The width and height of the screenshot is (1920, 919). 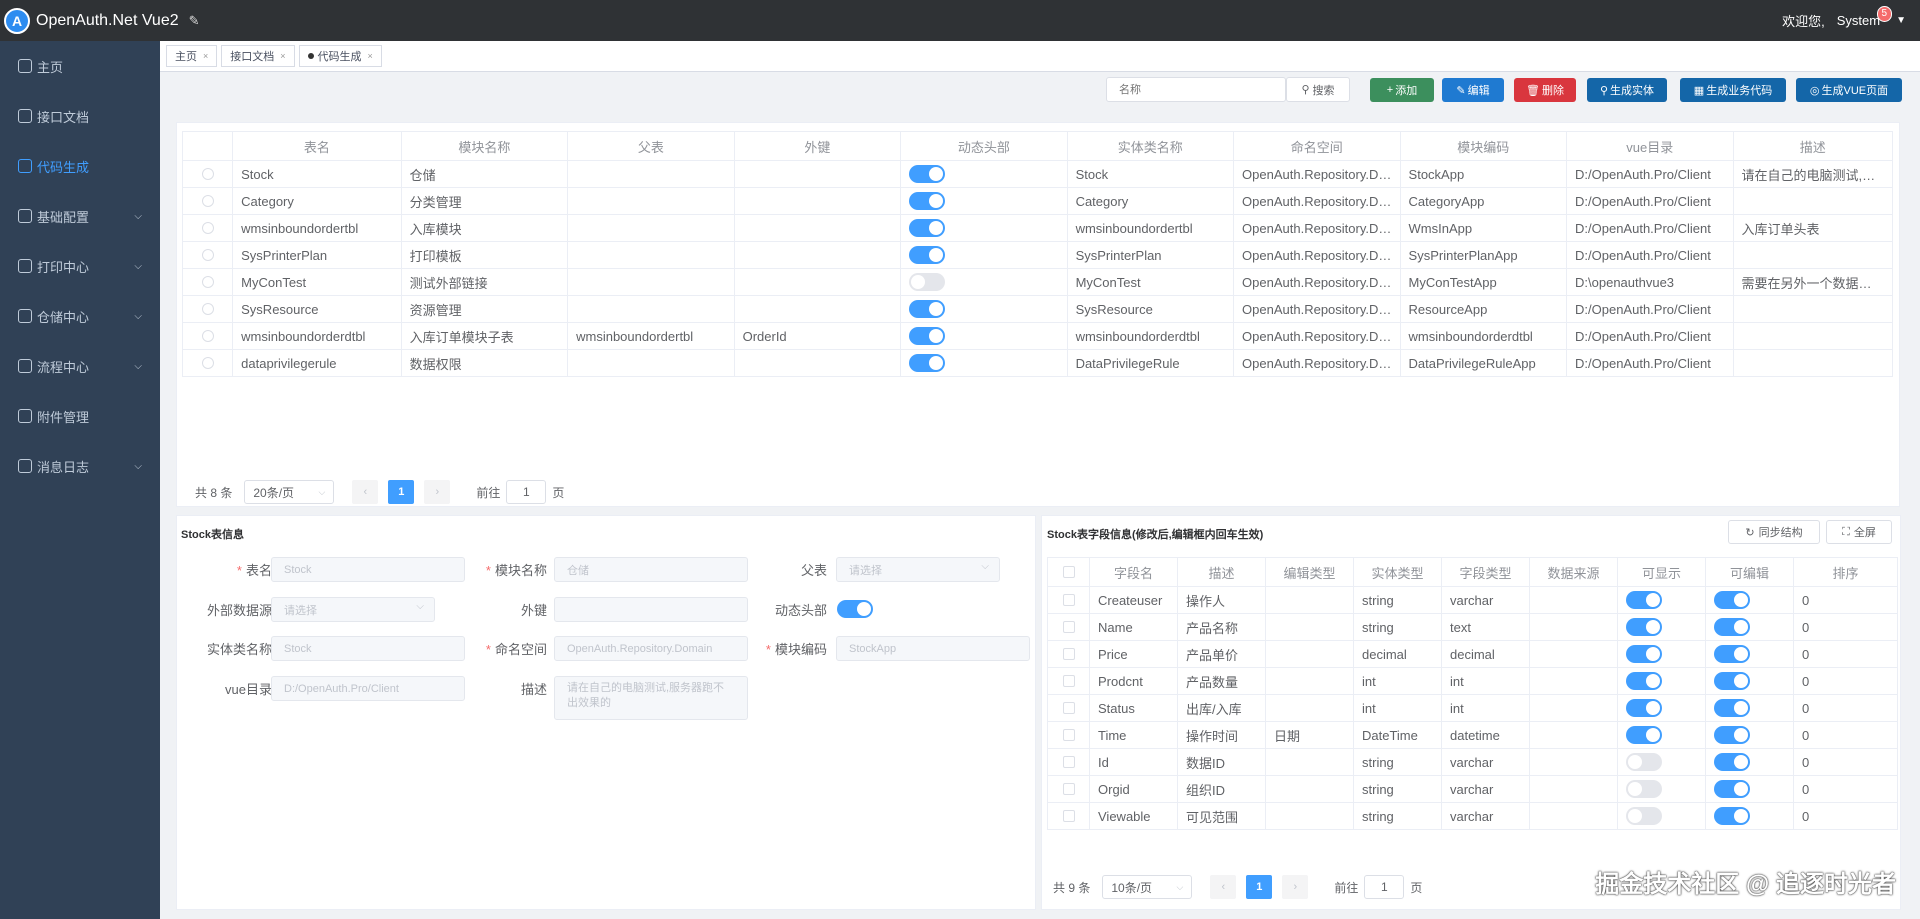 I want to click on column-header: 外键, so click(x=817, y=146).